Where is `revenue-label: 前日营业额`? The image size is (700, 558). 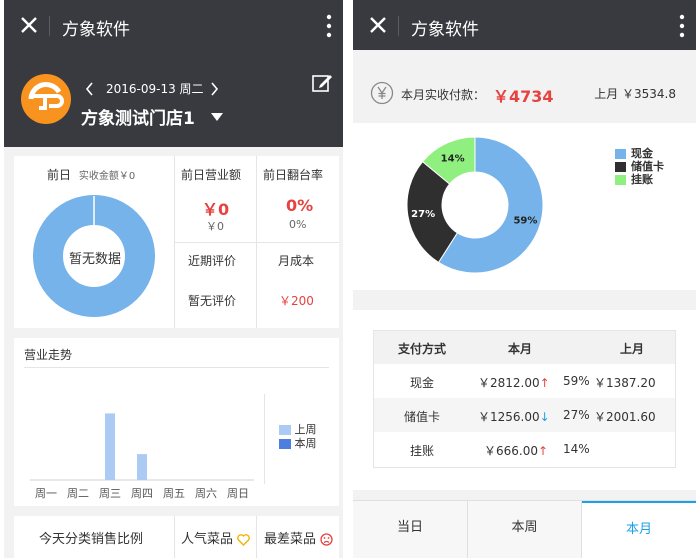
revenue-label: 前日营业额 is located at coordinates (211, 175).